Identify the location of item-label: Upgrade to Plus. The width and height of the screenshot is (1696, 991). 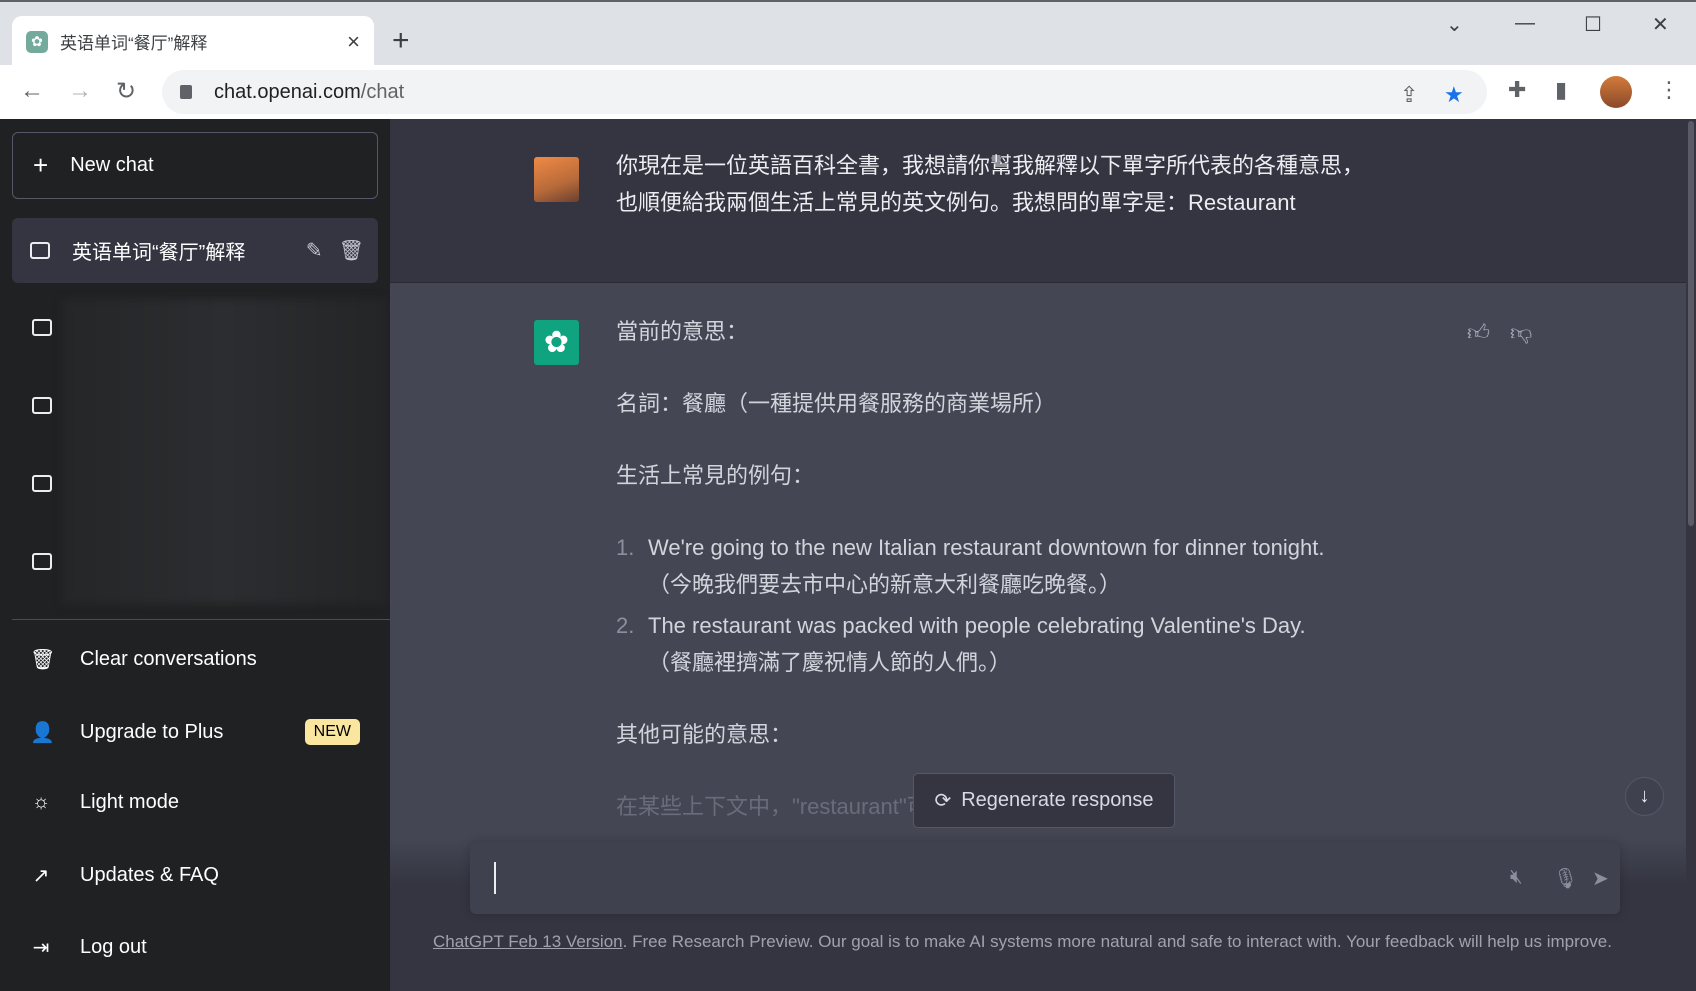
(152, 731).